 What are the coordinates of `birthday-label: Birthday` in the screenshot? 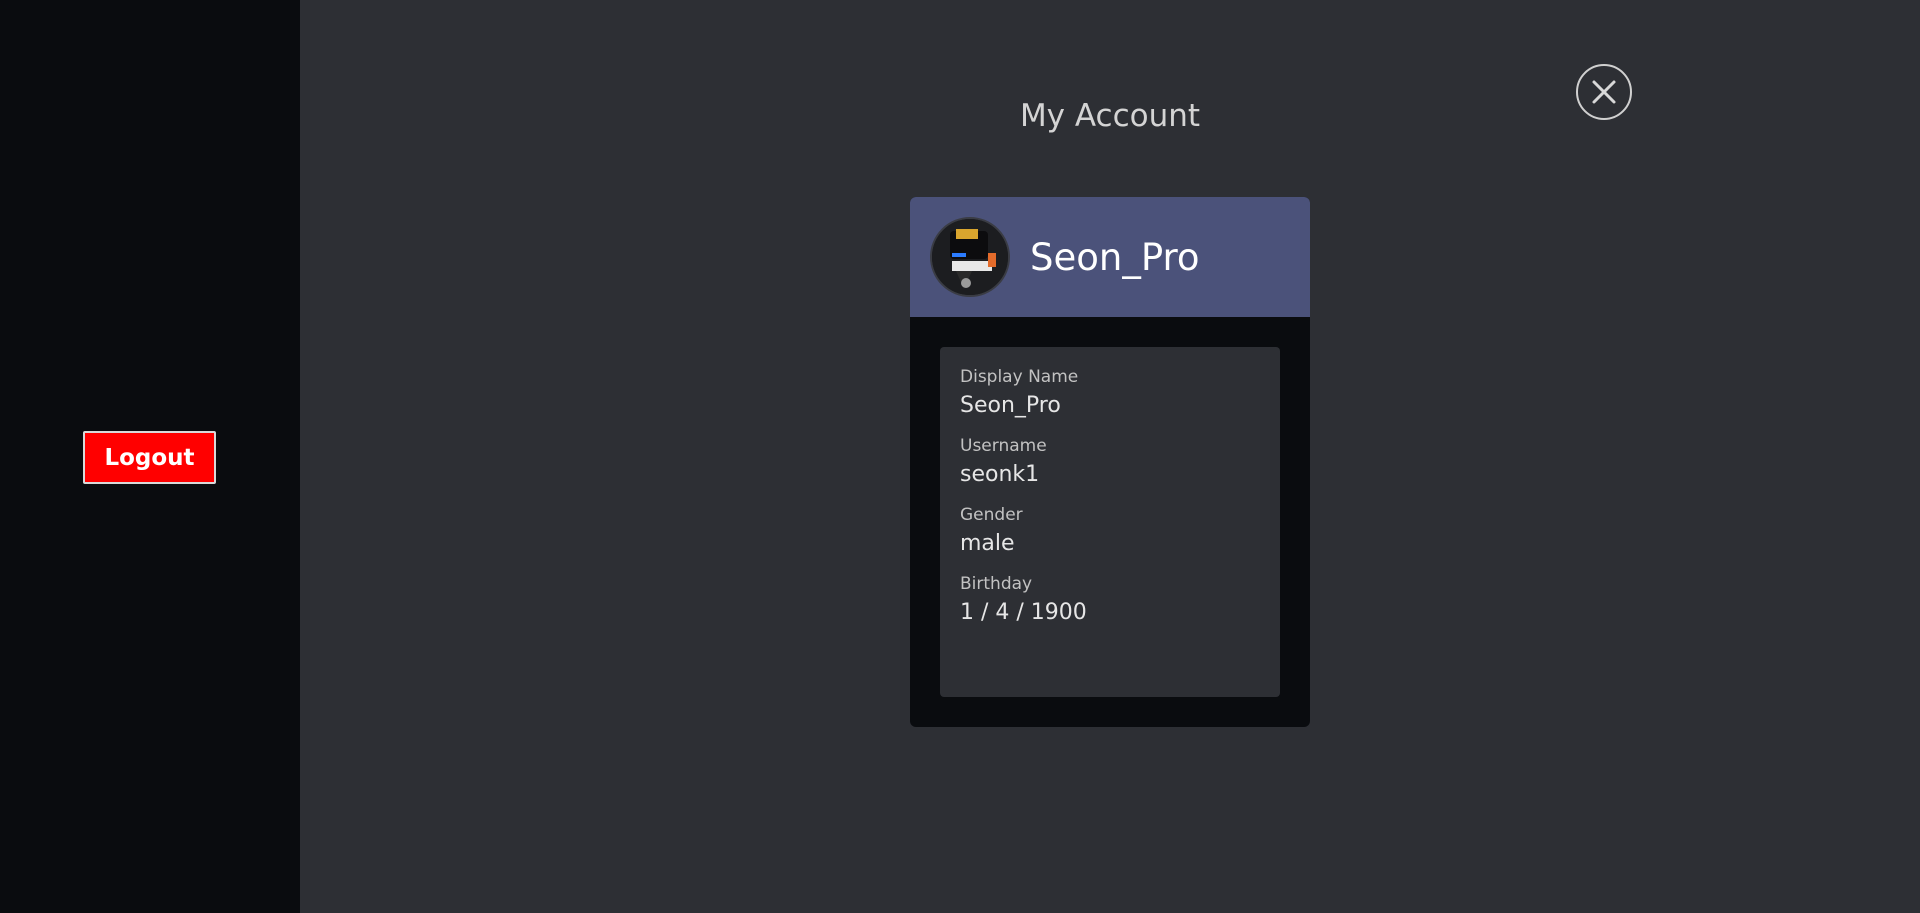 It's located at (996, 584).